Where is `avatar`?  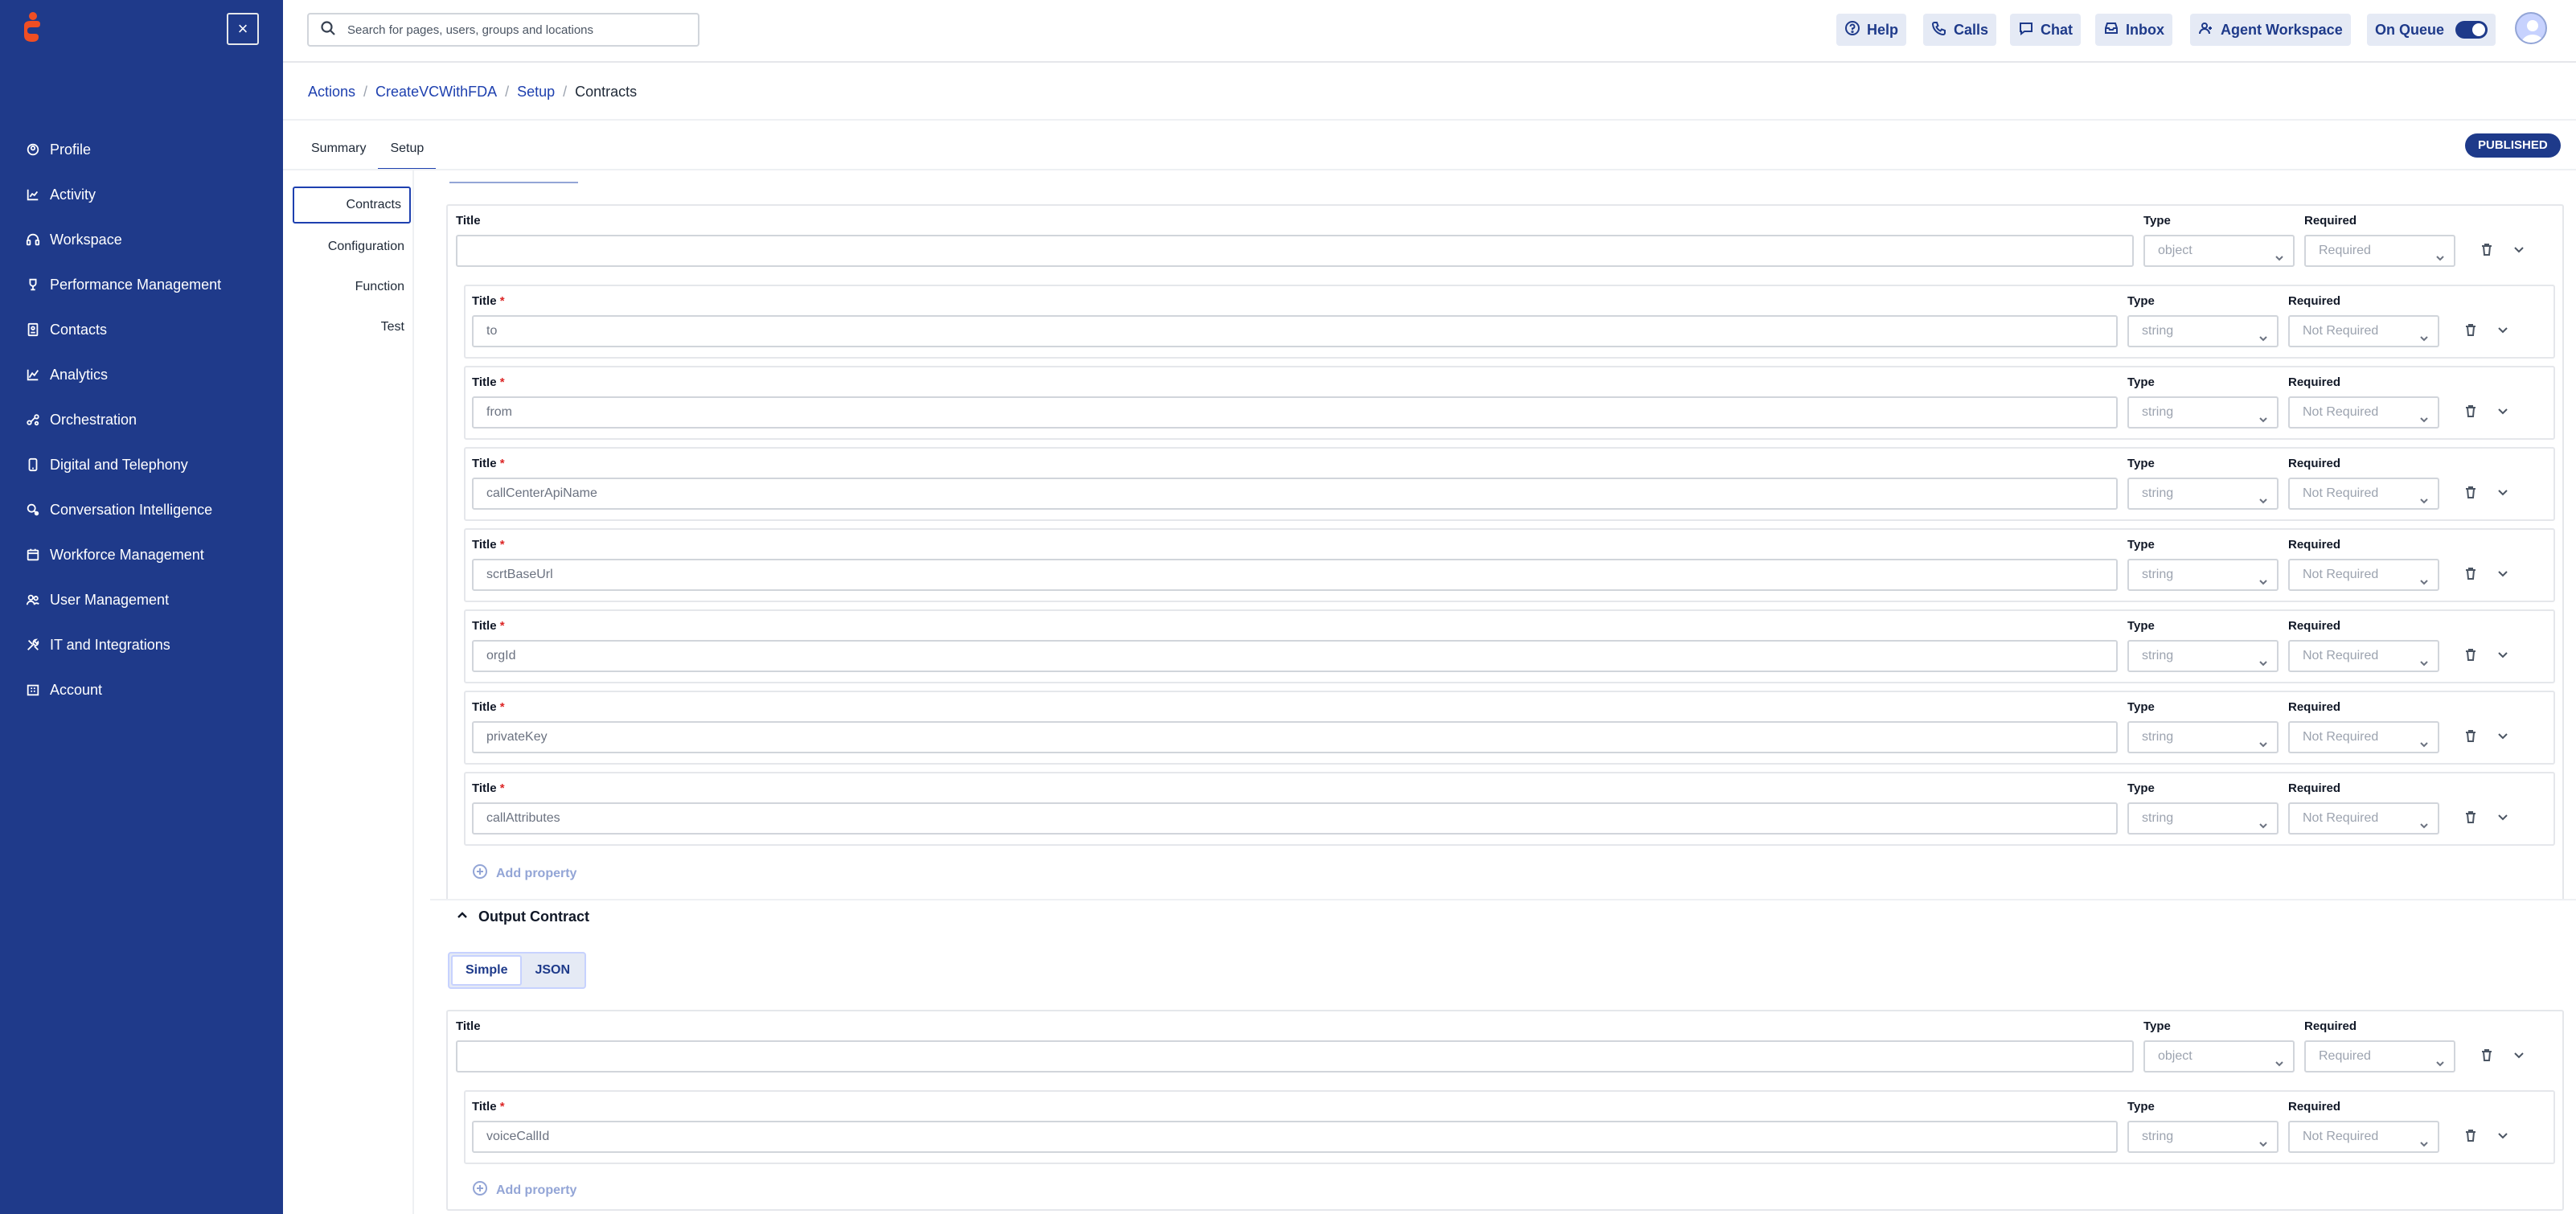
avatar is located at coordinates (2531, 28).